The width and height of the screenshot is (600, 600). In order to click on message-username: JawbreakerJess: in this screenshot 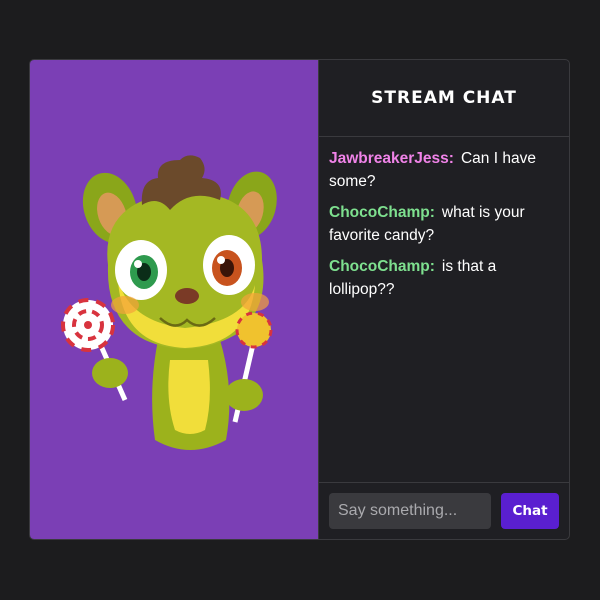, I will do `click(391, 158)`.